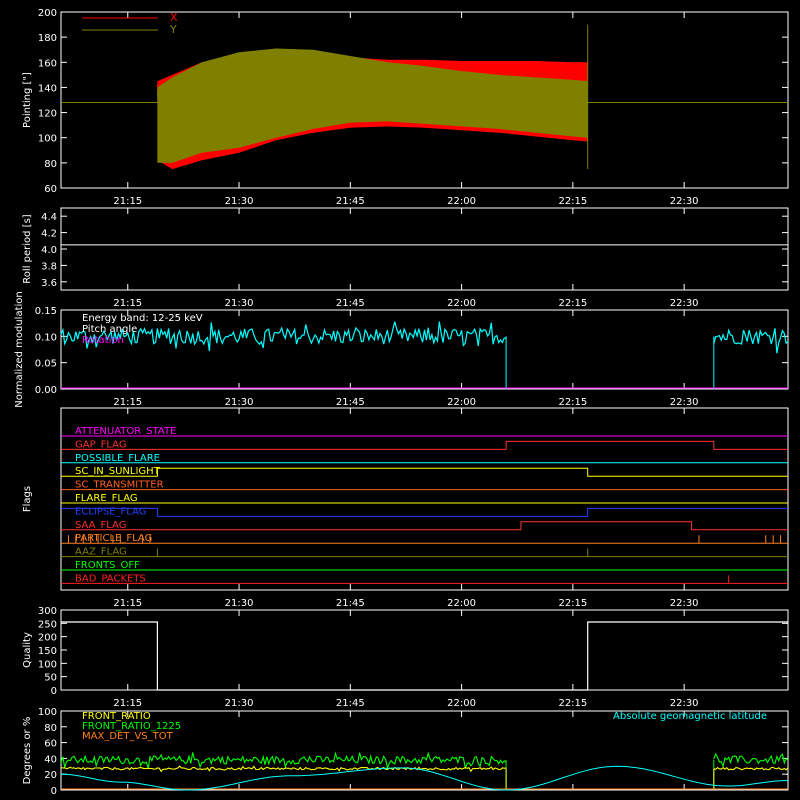 The width and height of the screenshot is (800, 800). What do you see at coordinates (113, 538) in the screenshot?
I see `flag-label-particle_flag: PARTICLE_FLAG` at bounding box center [113, 538].